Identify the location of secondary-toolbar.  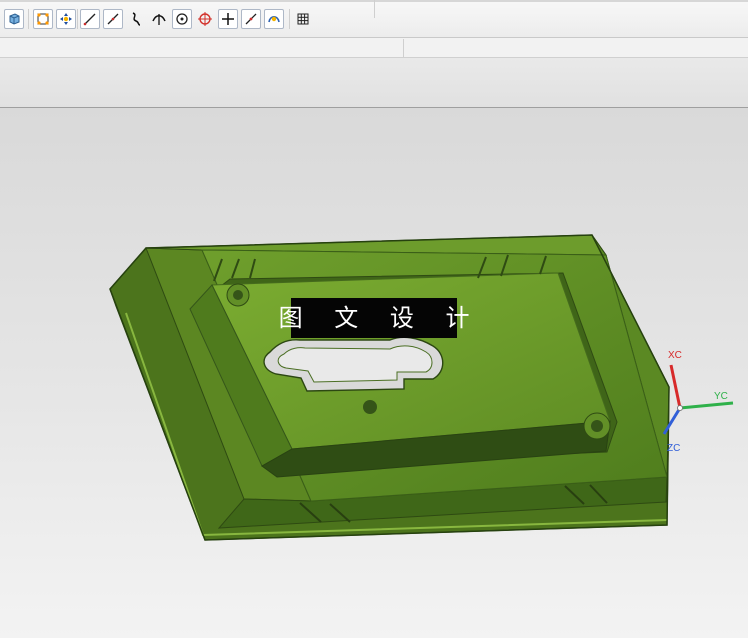
(374, 48).